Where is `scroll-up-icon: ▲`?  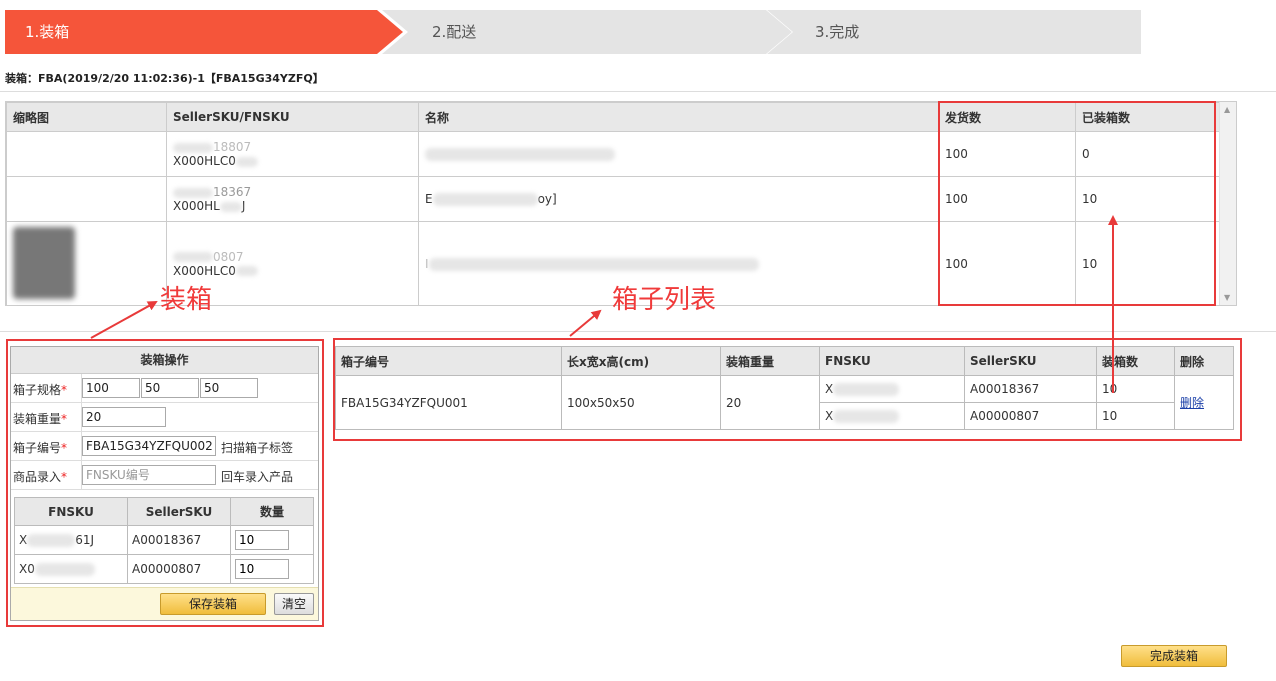
scroll-up-icon: ▲ is located at coordinates (1227, 109).